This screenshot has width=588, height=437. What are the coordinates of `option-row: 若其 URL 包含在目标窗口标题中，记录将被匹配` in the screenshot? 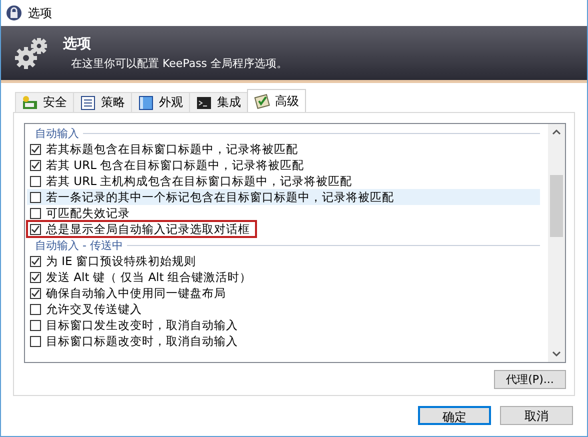 It's located at (283, 165).